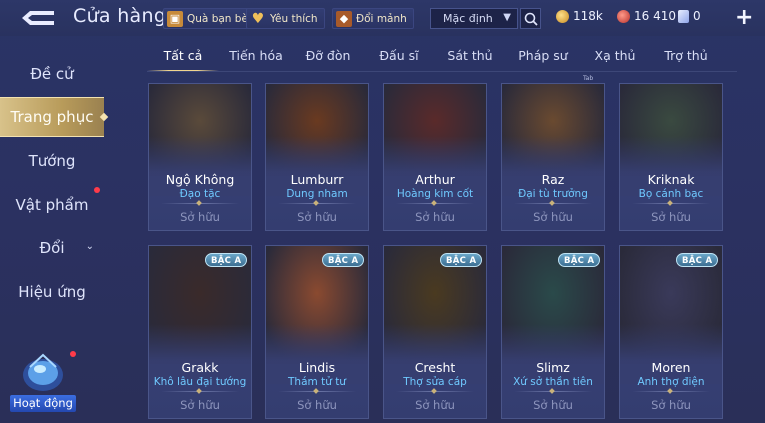 The width and height of the screenshot is (765, 423). Describe the element at coordinates (294, 18) in the screenshot. I see `favorites-label: Yêu thích` at that location.